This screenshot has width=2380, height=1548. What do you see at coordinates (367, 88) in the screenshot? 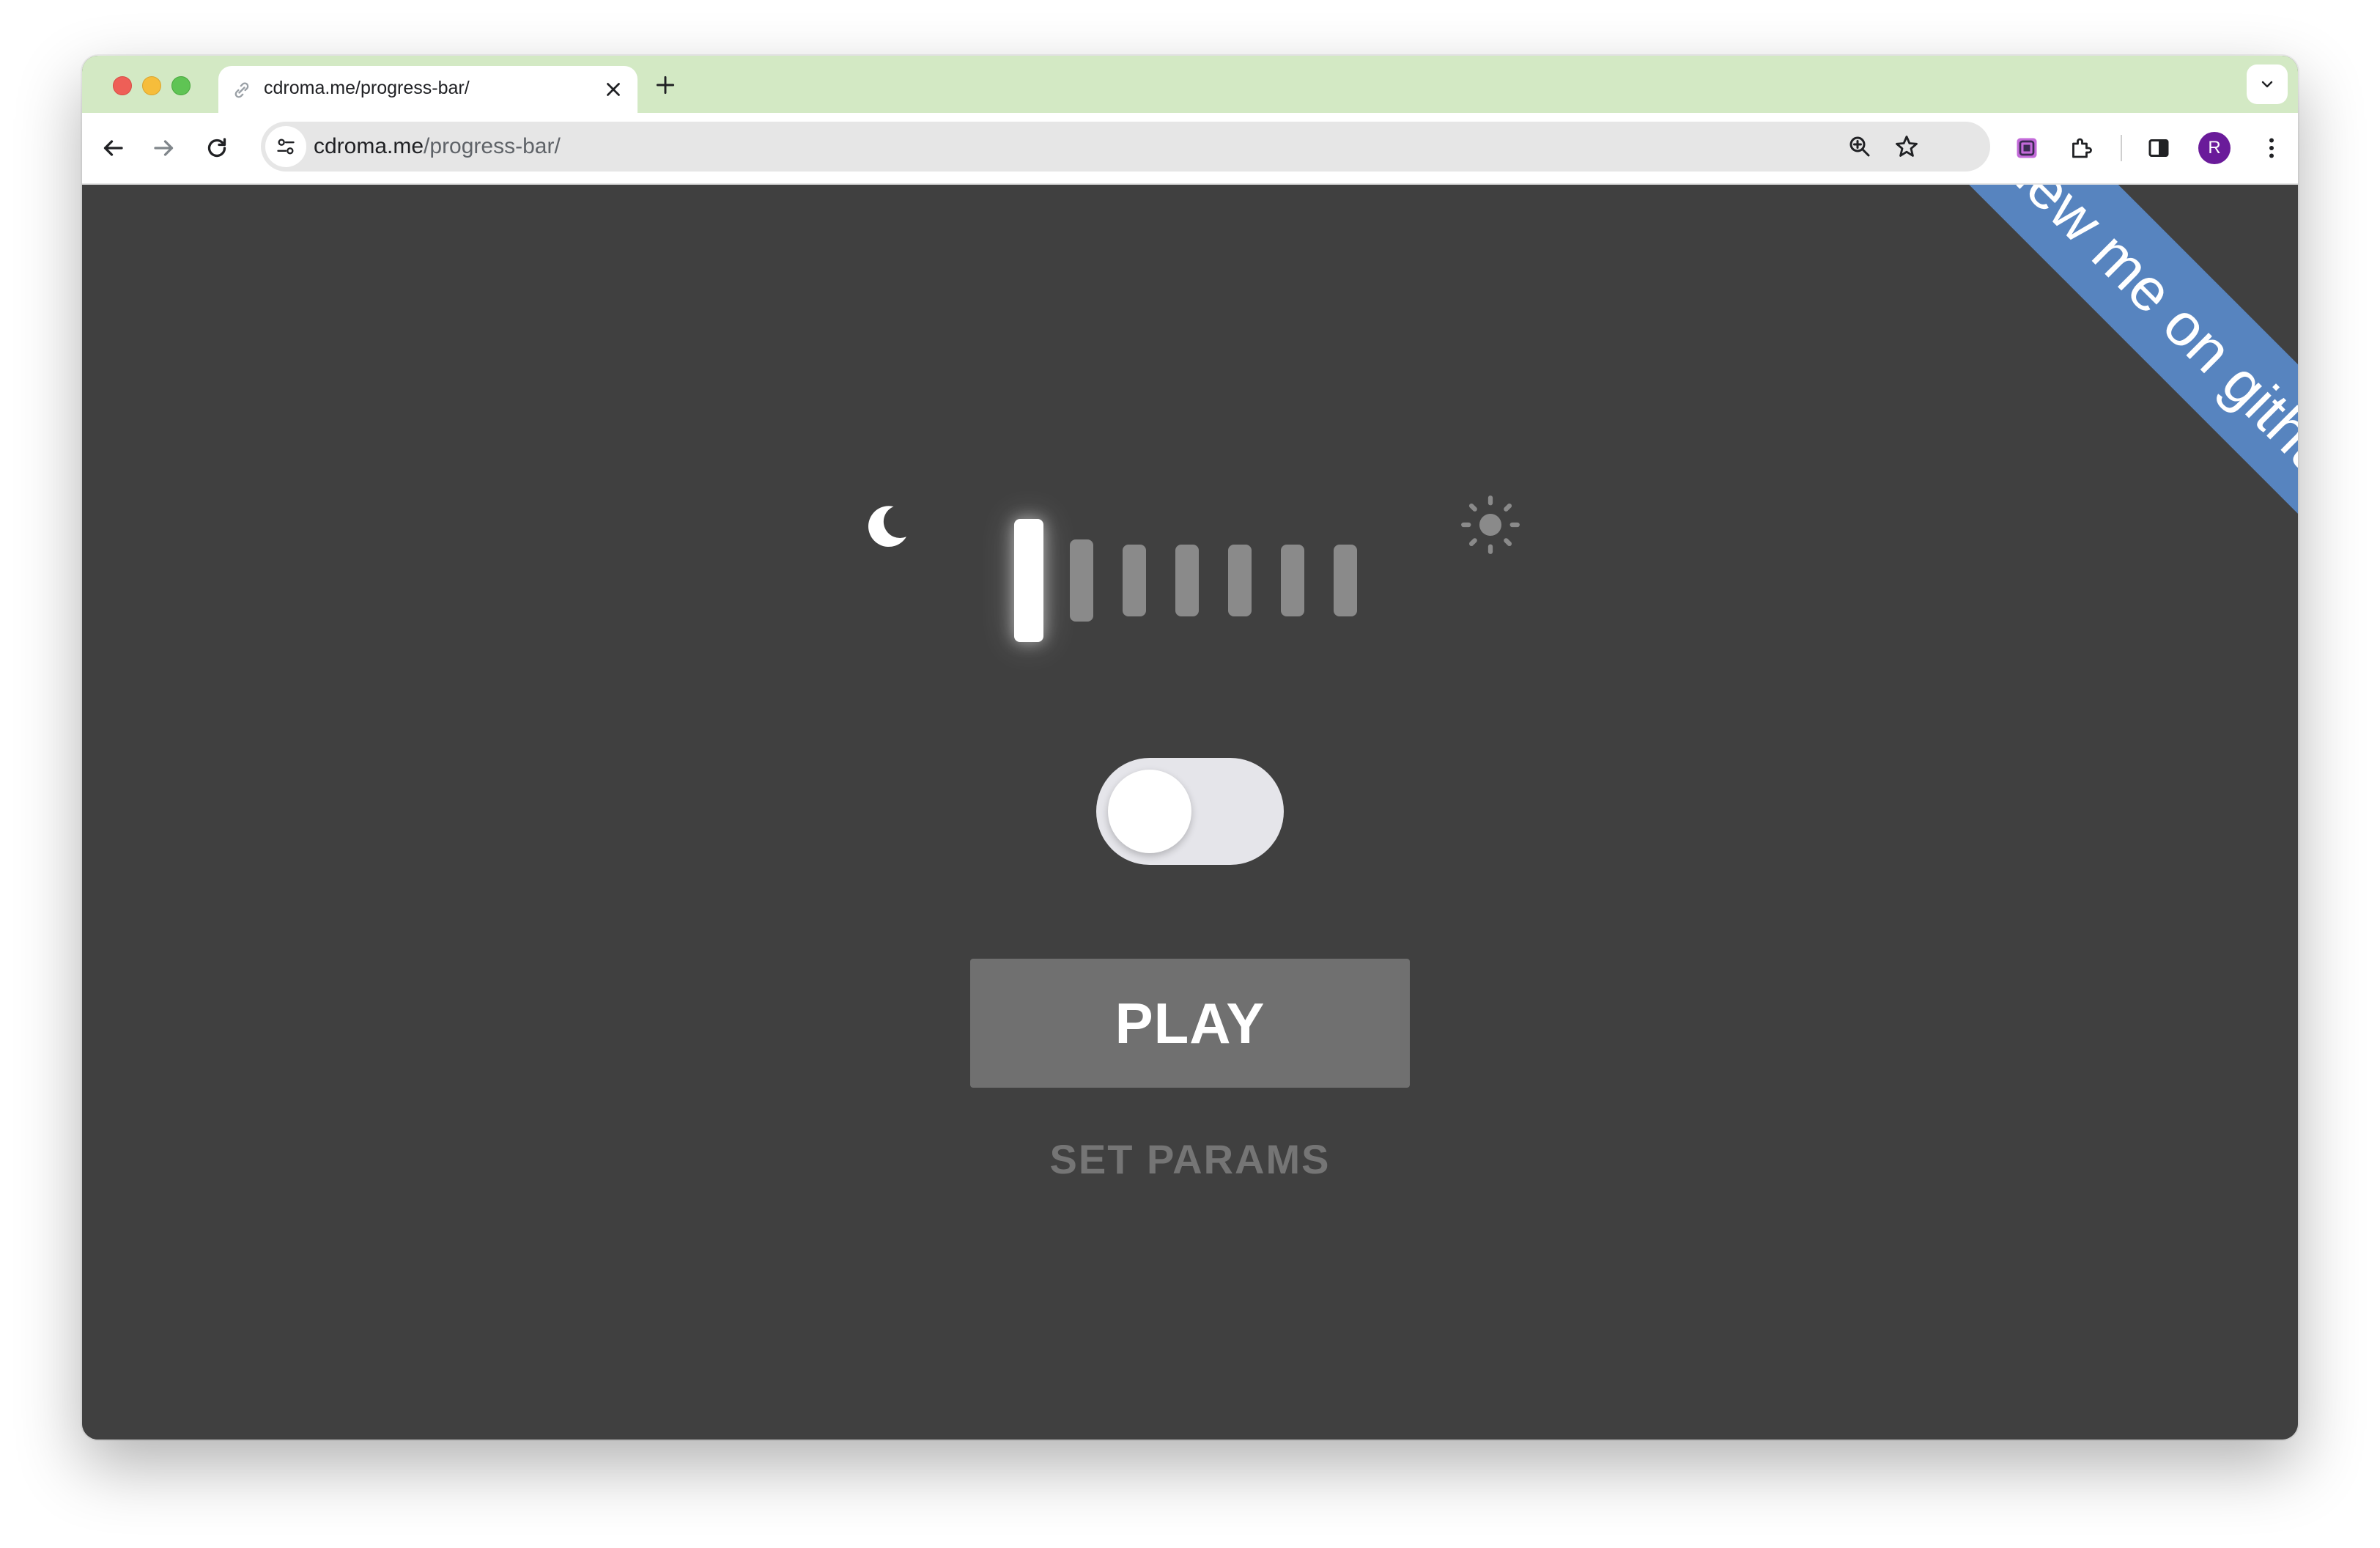
I see `tab-title: cdroma.me/progress-bar/` at bounding box center [367, 88].